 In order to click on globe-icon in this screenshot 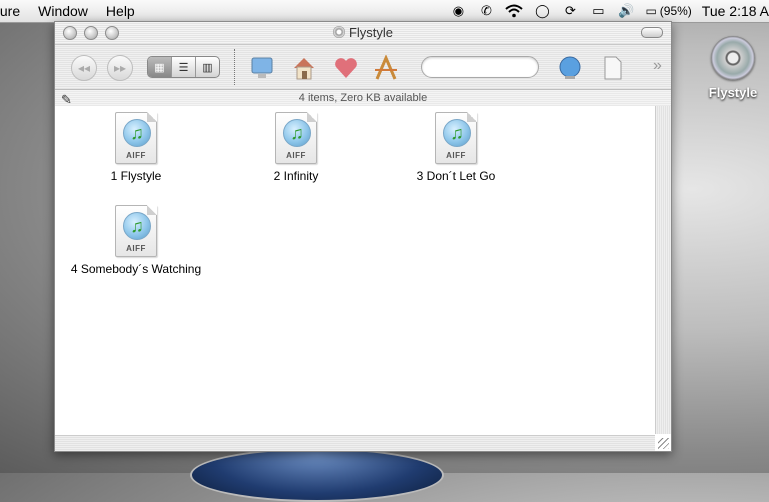, I will do `click(570, 67)`.